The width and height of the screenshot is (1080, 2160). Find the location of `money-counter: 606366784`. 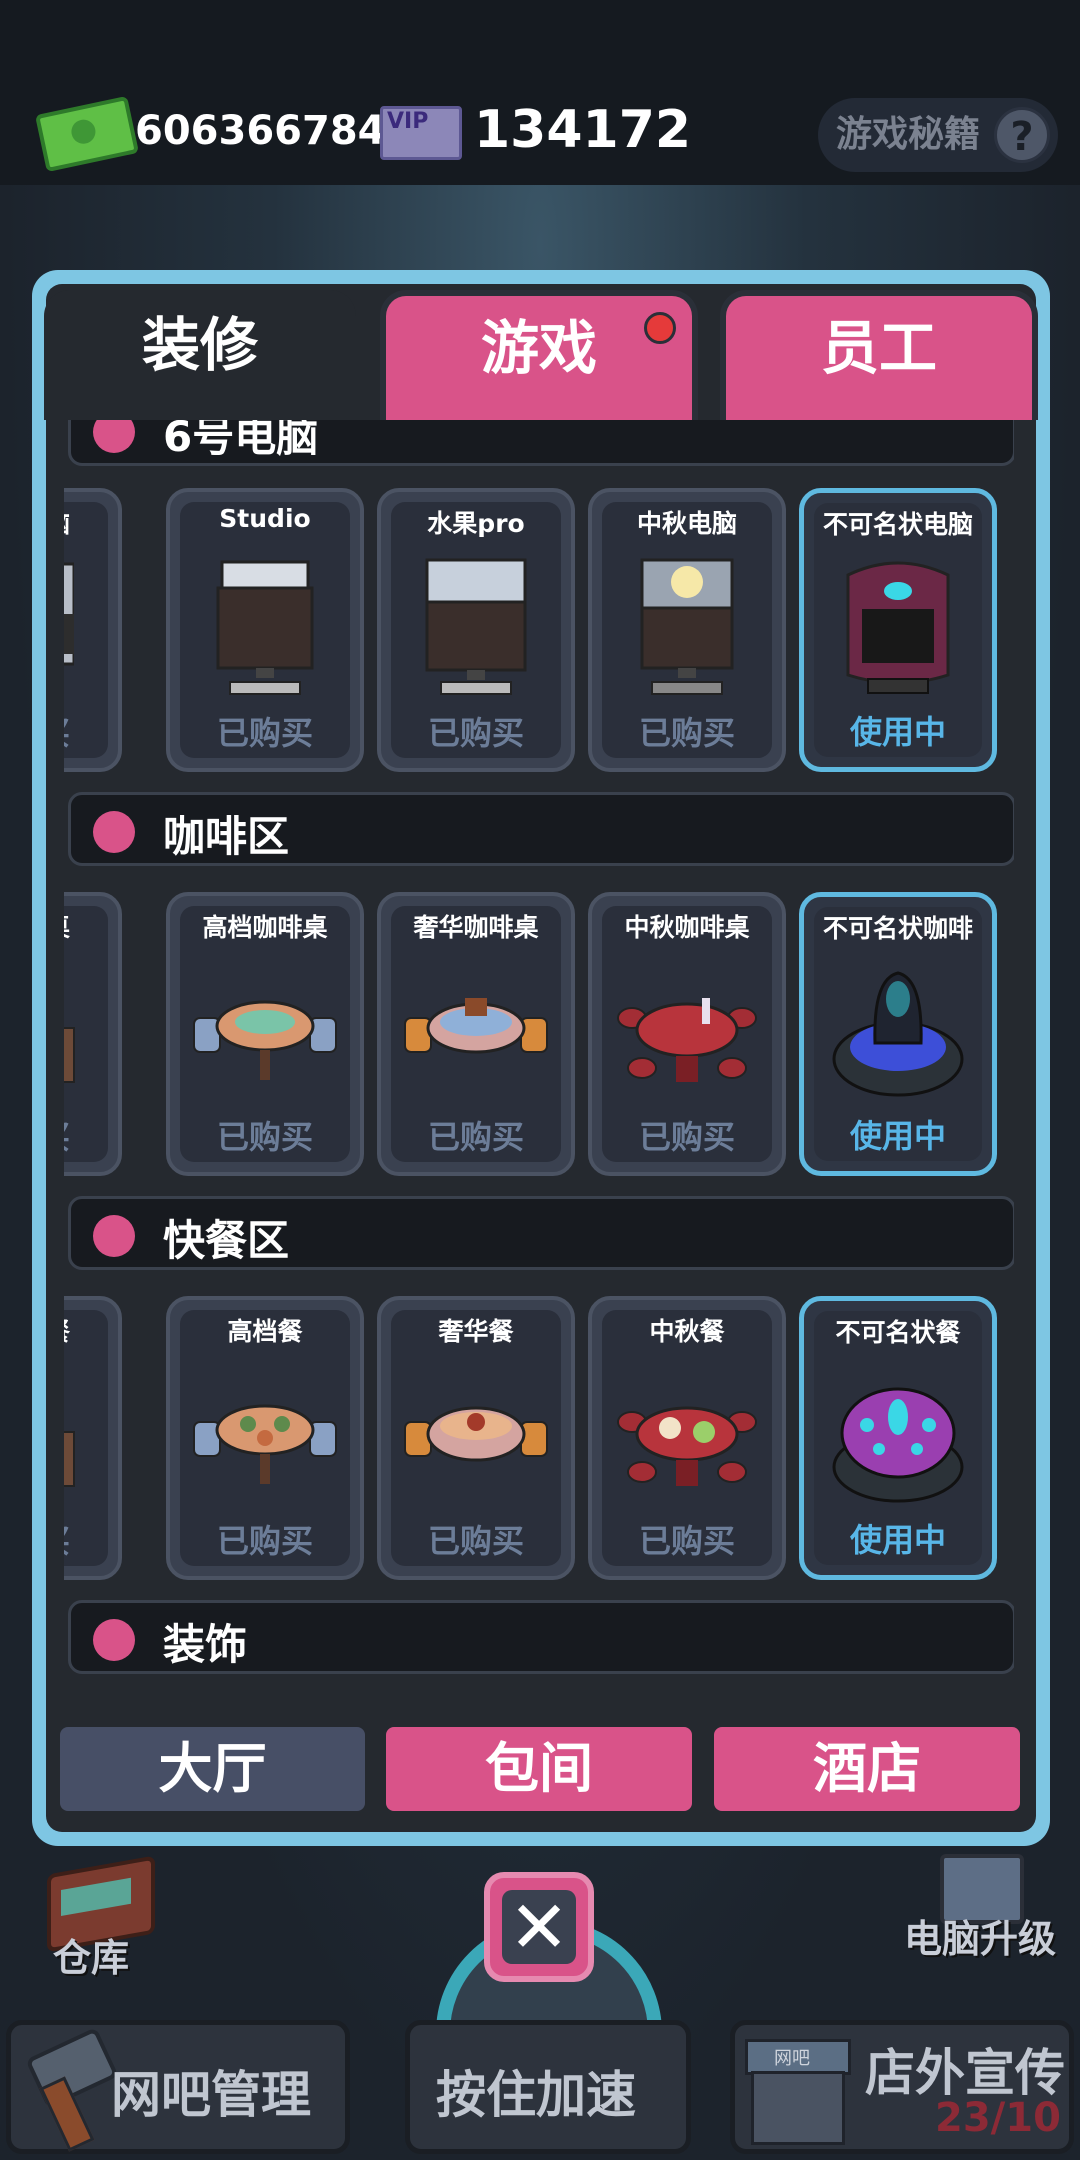

money-counter: 606366784 is located at coordinates (260, 131).